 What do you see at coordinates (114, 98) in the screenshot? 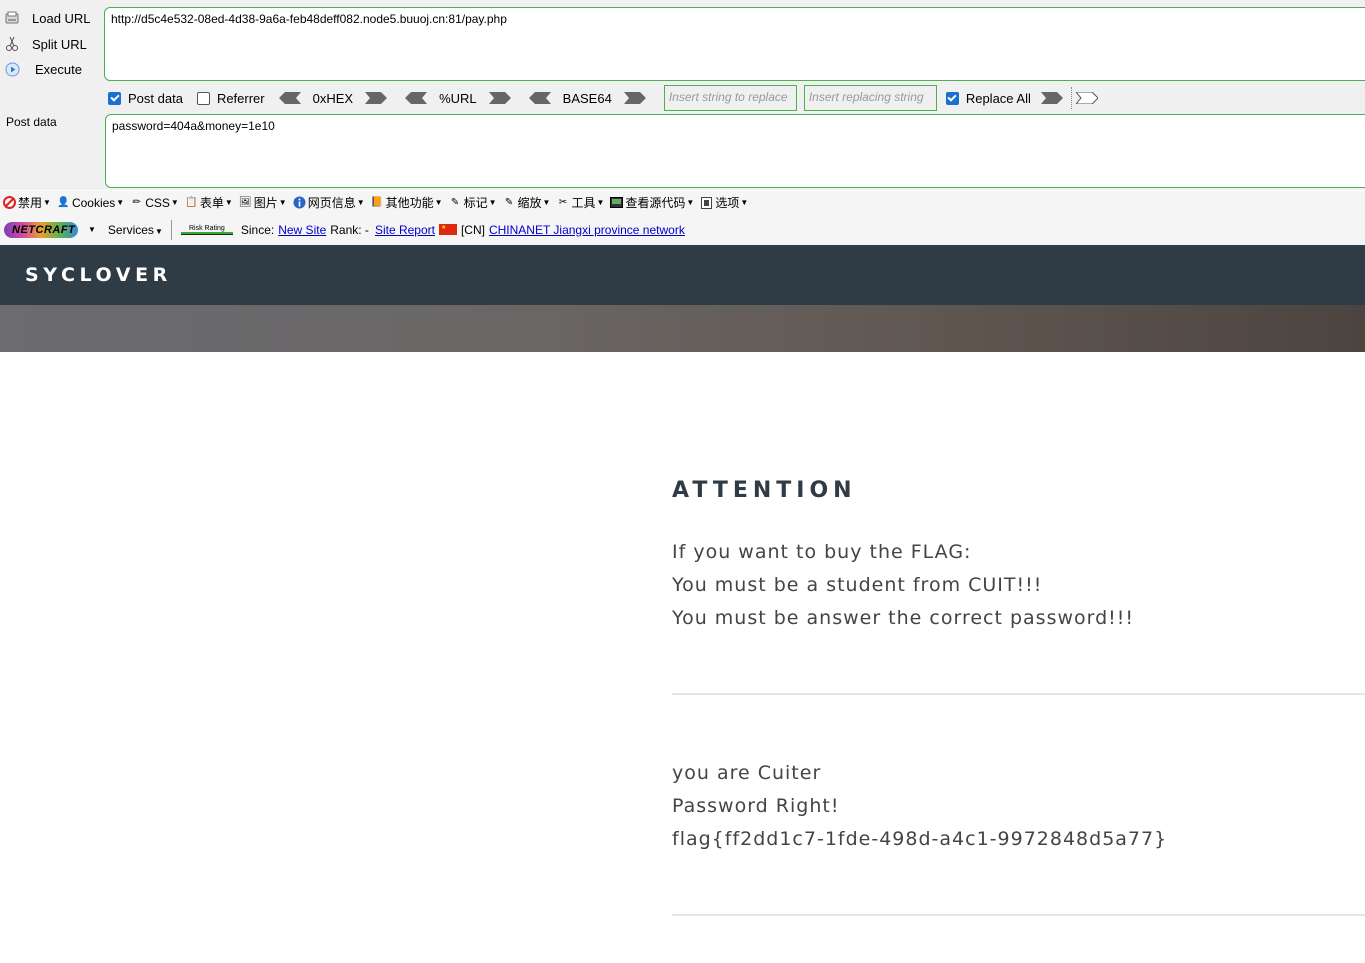
I see `post-data-check-box` at bounding box center [114, 98].